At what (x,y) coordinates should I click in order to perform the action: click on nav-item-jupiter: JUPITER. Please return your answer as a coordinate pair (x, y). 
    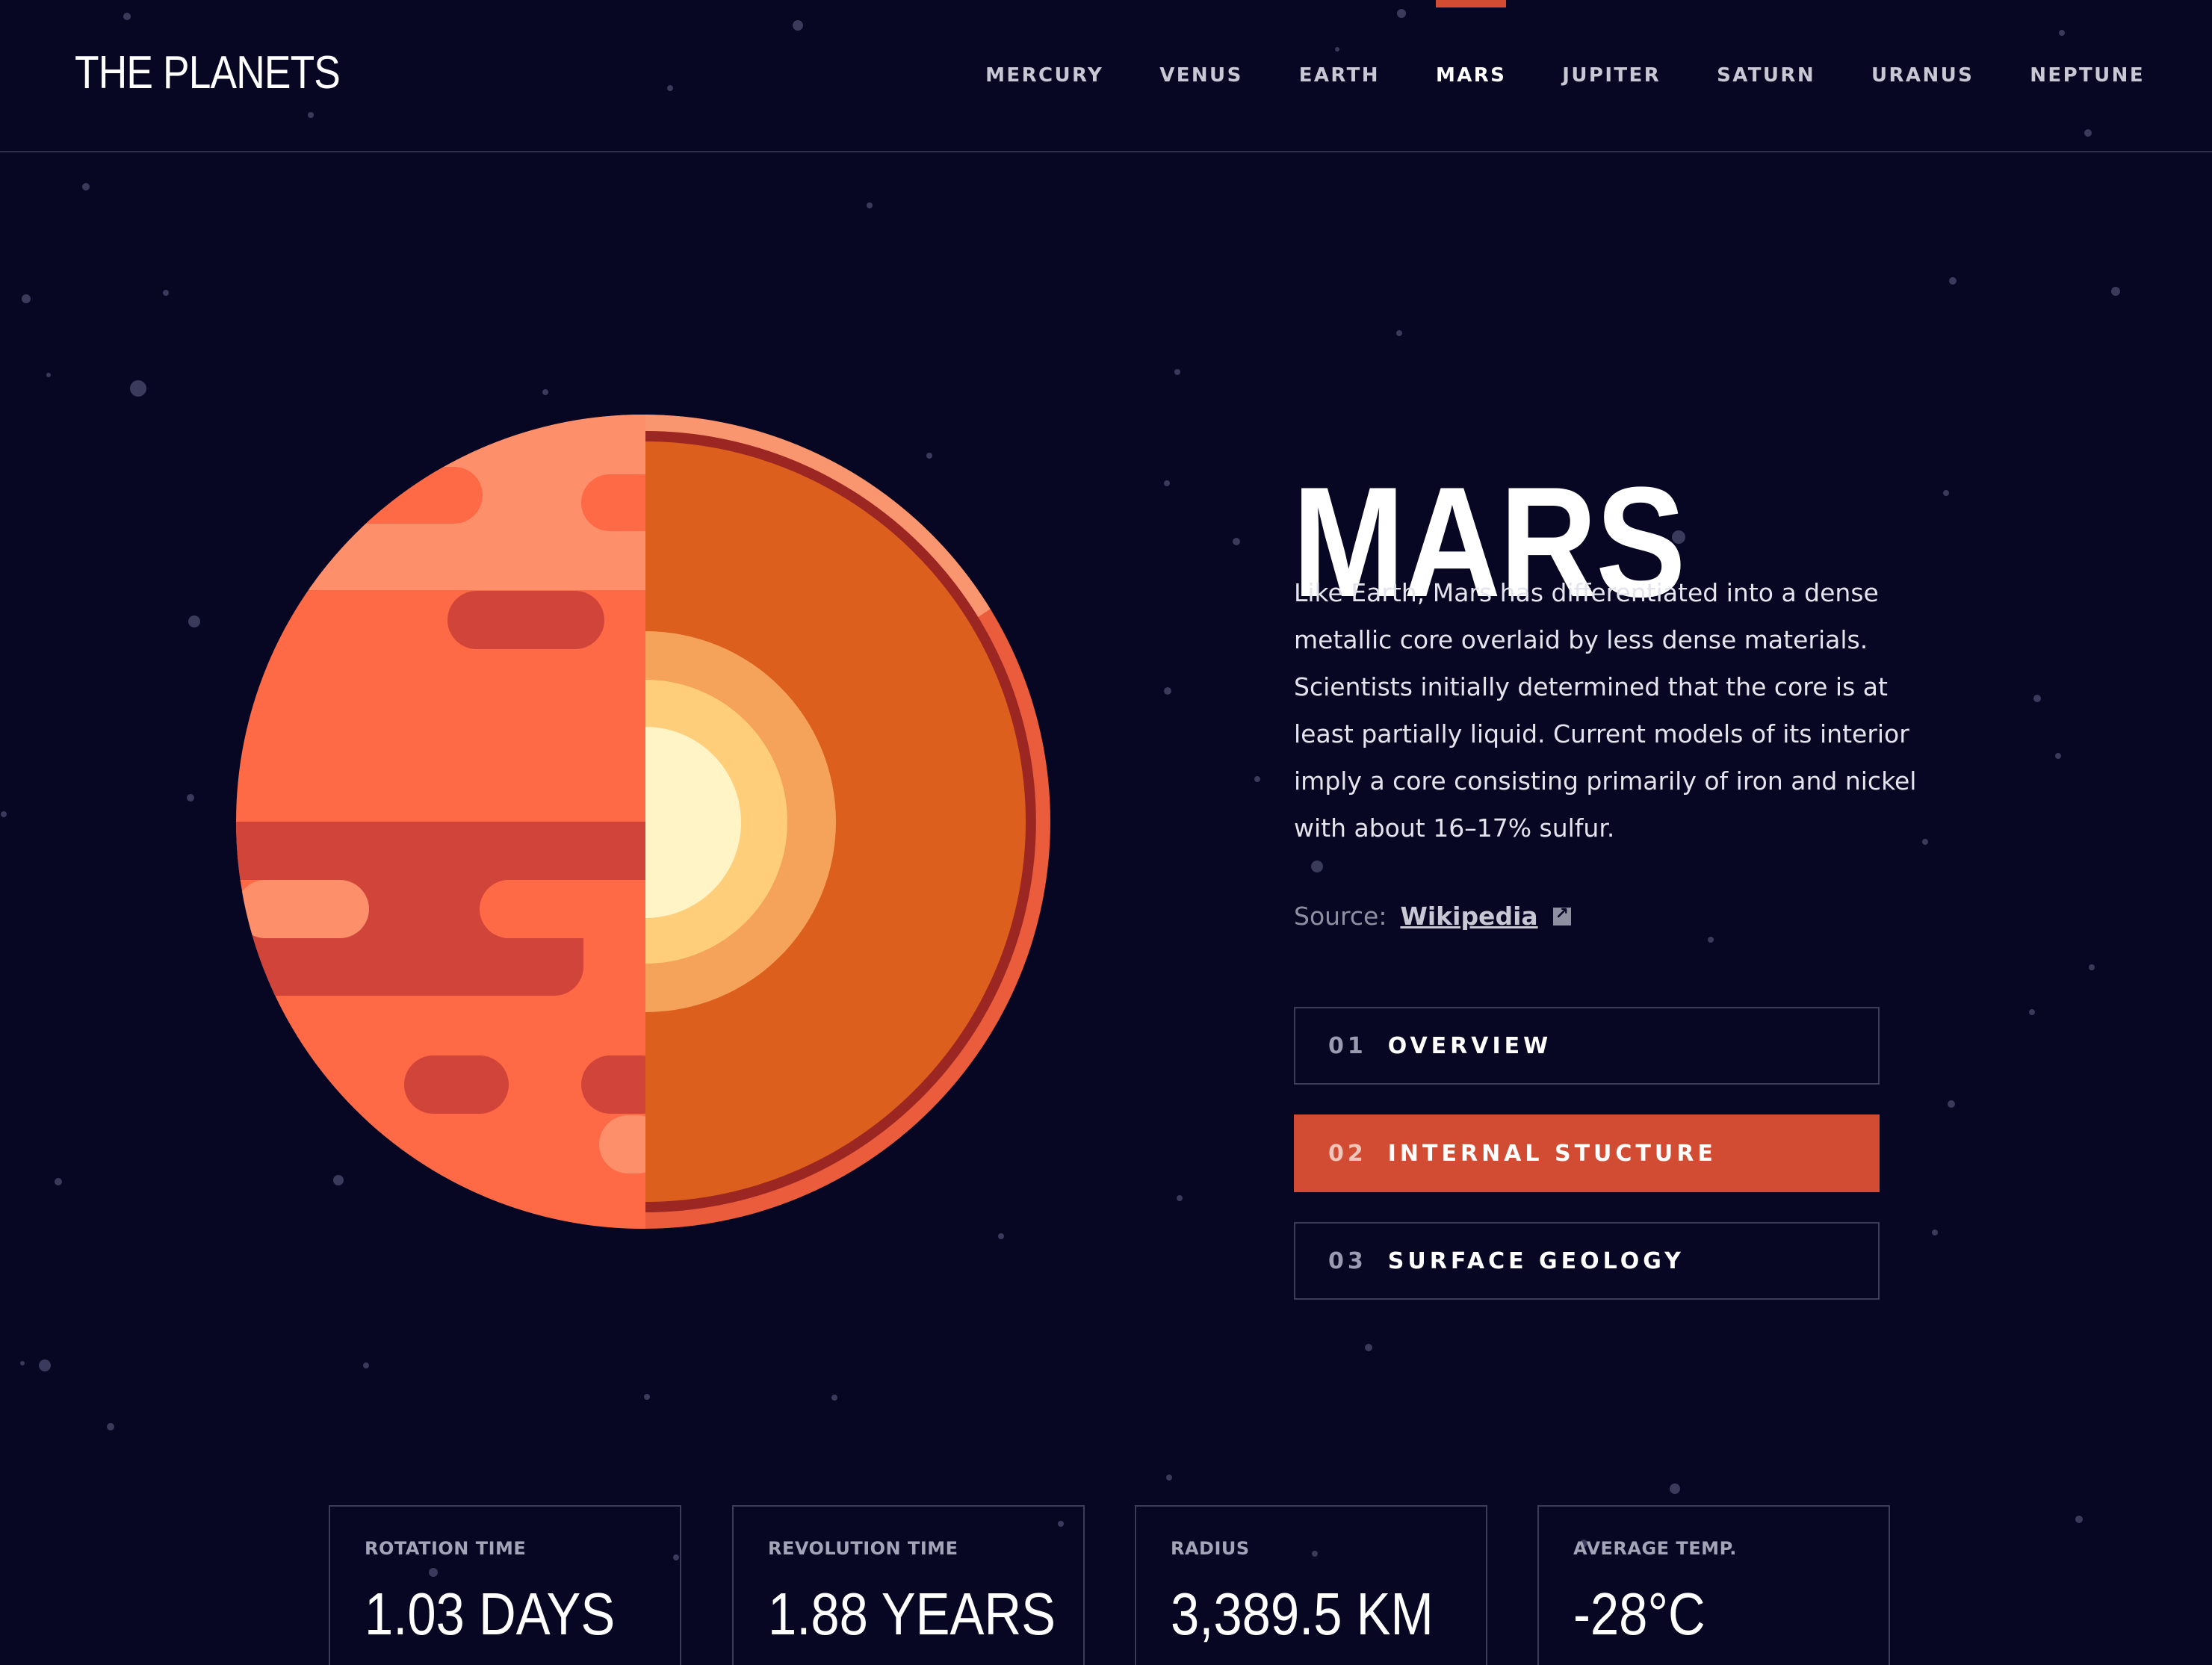
    Looking at the image, I should click on (1611, 75).